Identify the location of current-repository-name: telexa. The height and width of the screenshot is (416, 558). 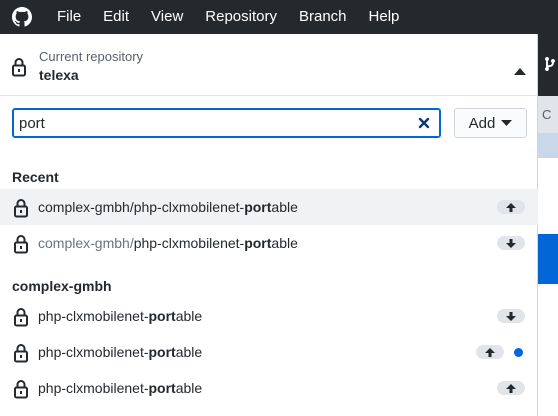
(59, 75).